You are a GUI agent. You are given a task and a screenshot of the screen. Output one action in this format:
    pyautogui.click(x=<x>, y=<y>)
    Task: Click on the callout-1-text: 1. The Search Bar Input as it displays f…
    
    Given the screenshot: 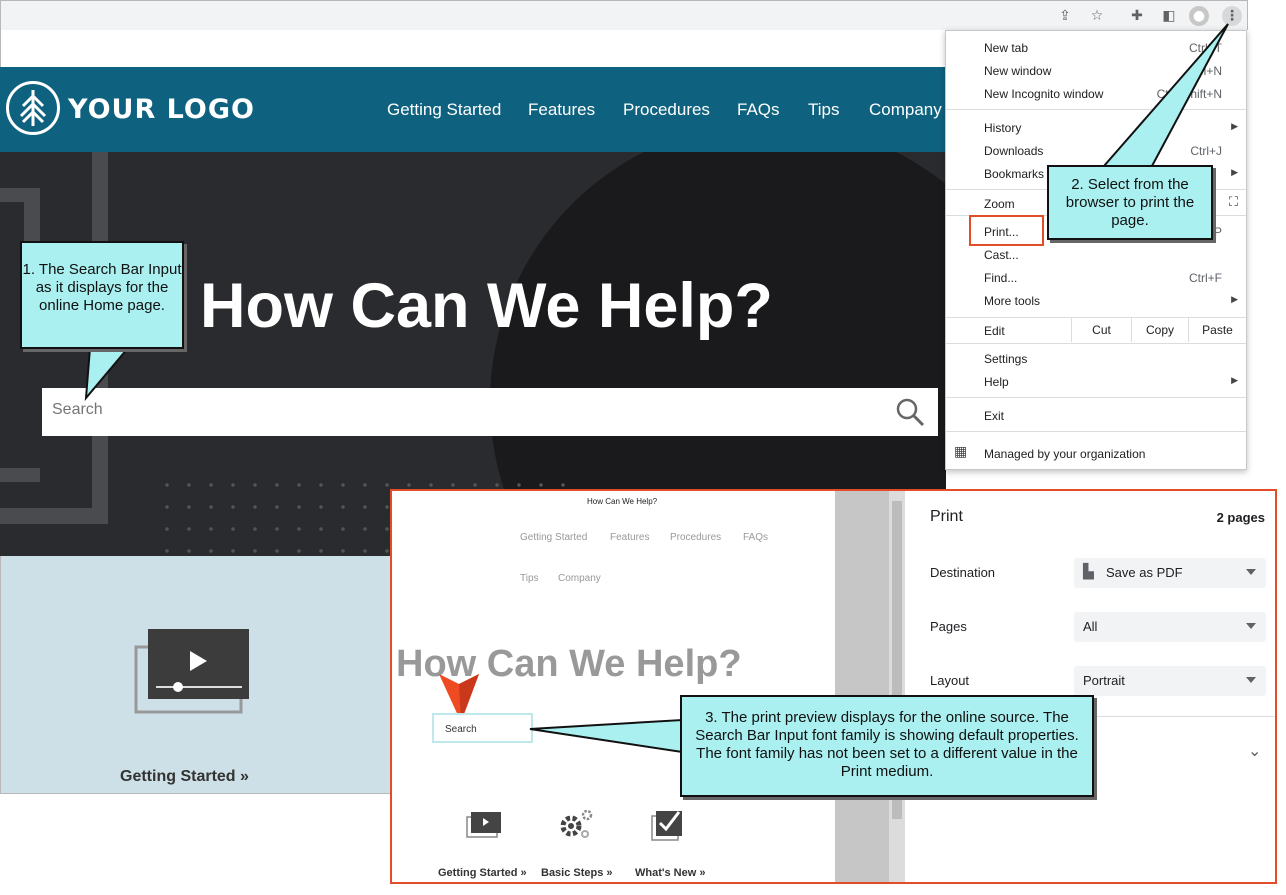 What is the action you would take?
    pyautogui.click(x=102, y=287)
    